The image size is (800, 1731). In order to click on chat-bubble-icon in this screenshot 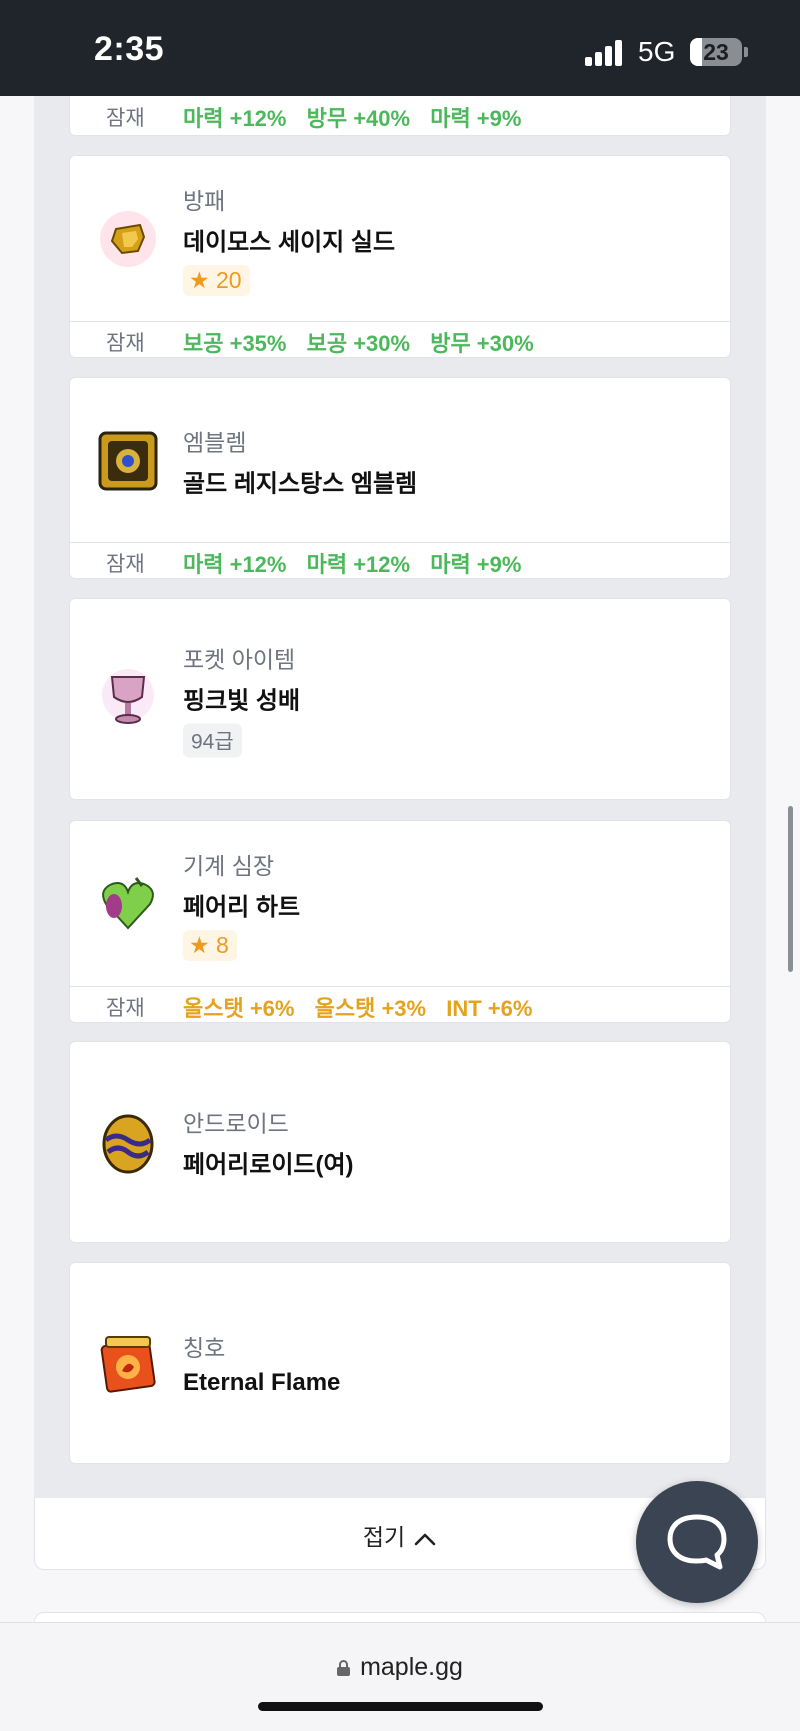, I will do `click(697, 1542)`.